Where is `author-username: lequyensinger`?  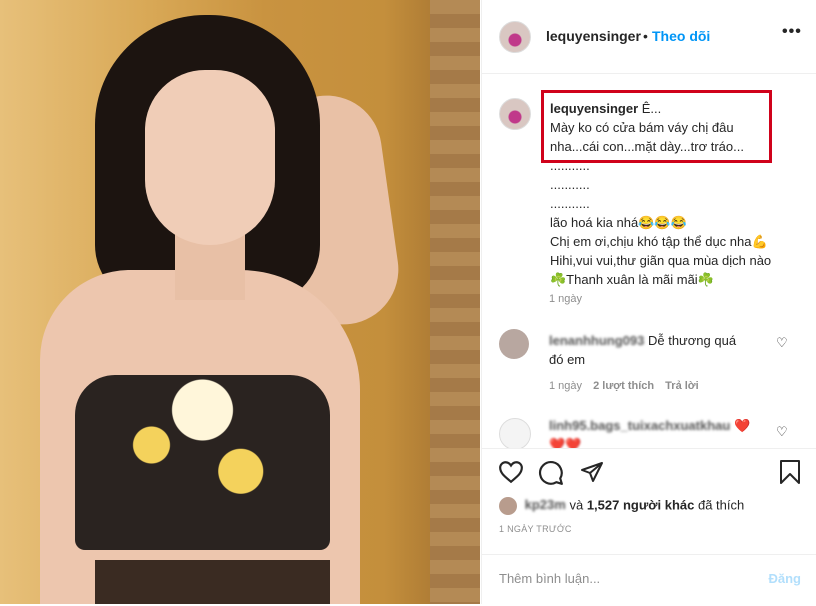 author-username: lequyensinger is located at coordinates (593, 36).